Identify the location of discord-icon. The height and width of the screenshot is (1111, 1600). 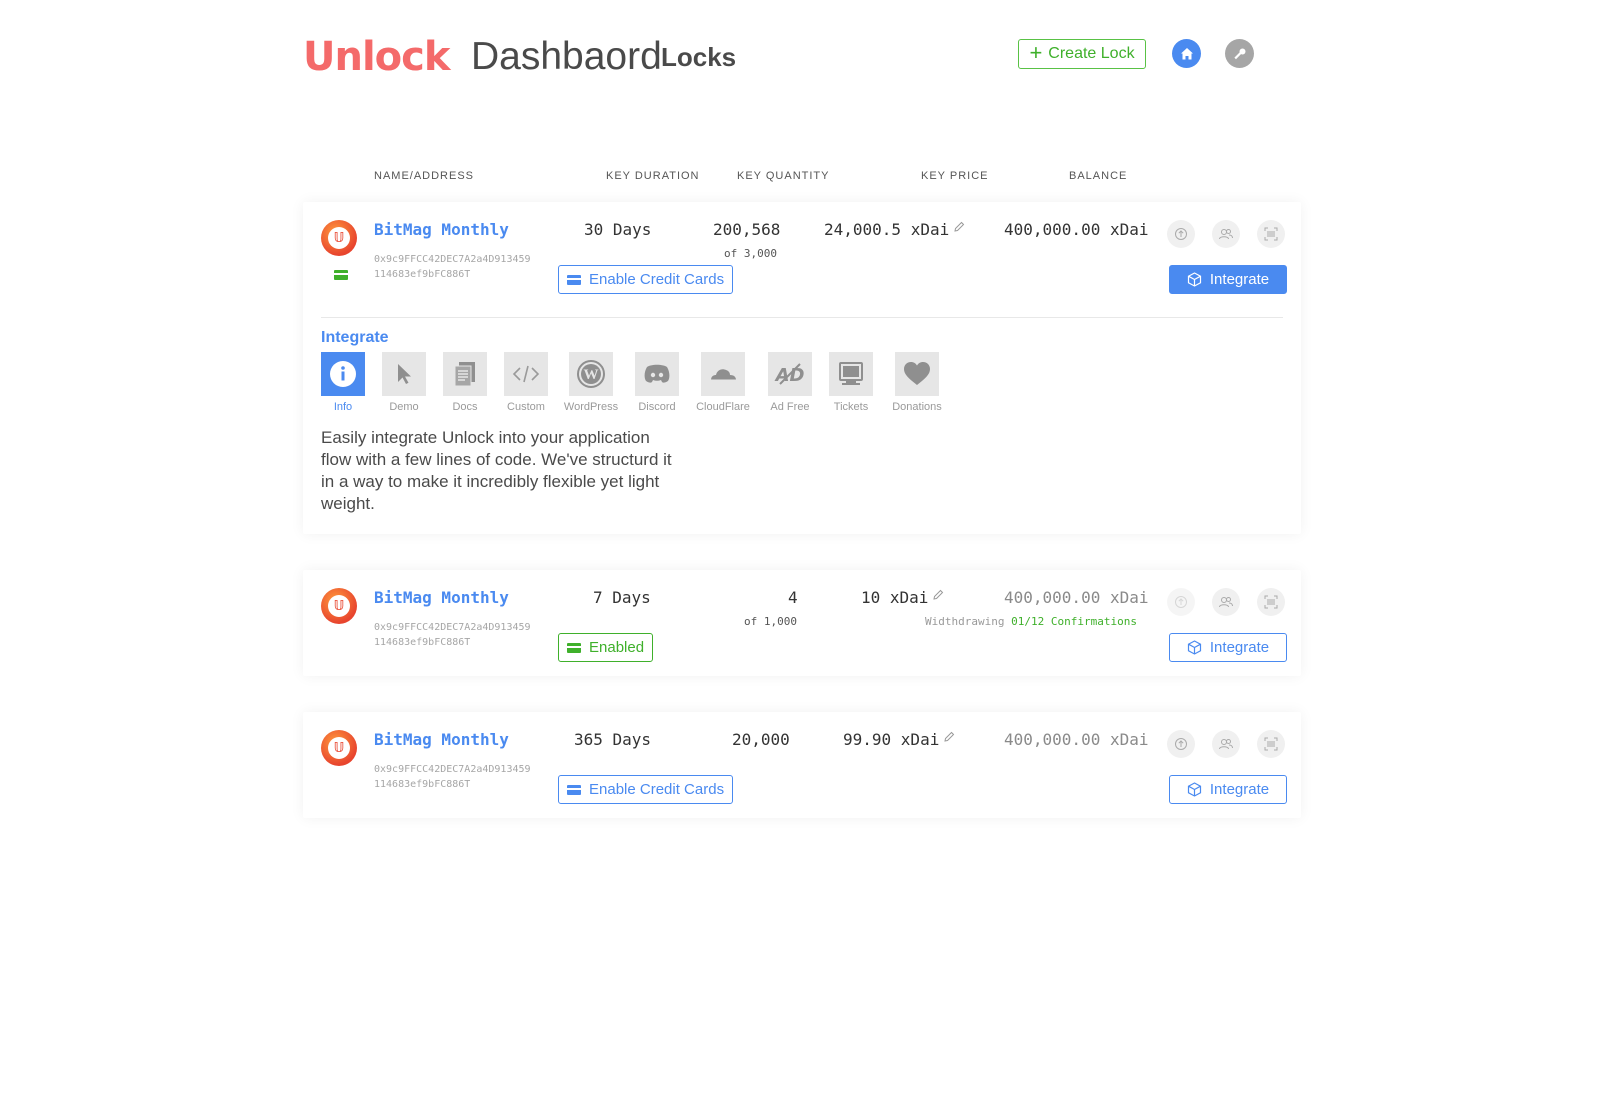
(657, 373).